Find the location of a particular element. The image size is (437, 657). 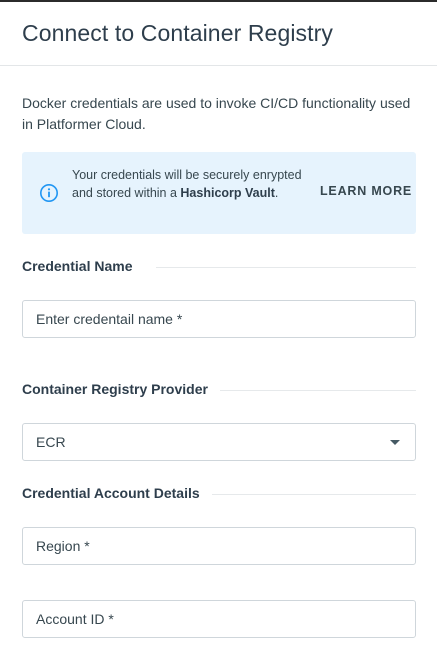

section-label-account-details: Credential Account Details is located at coordinates (117, 493).